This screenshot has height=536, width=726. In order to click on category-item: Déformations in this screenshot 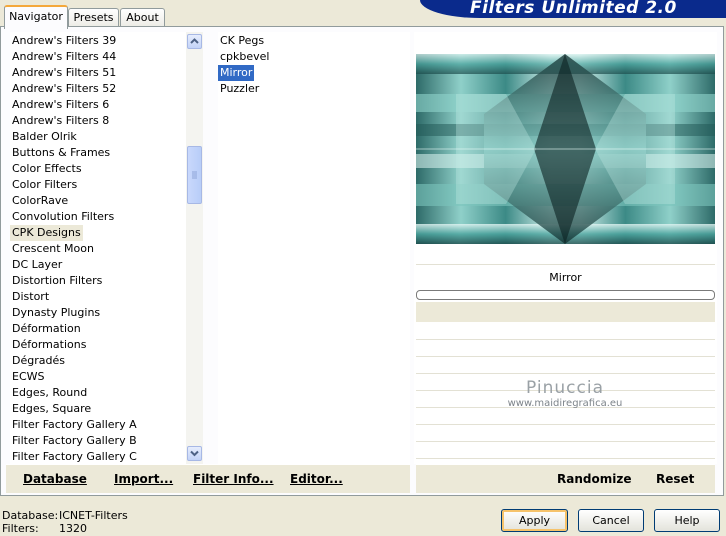, I will do `click(49, 345)`.